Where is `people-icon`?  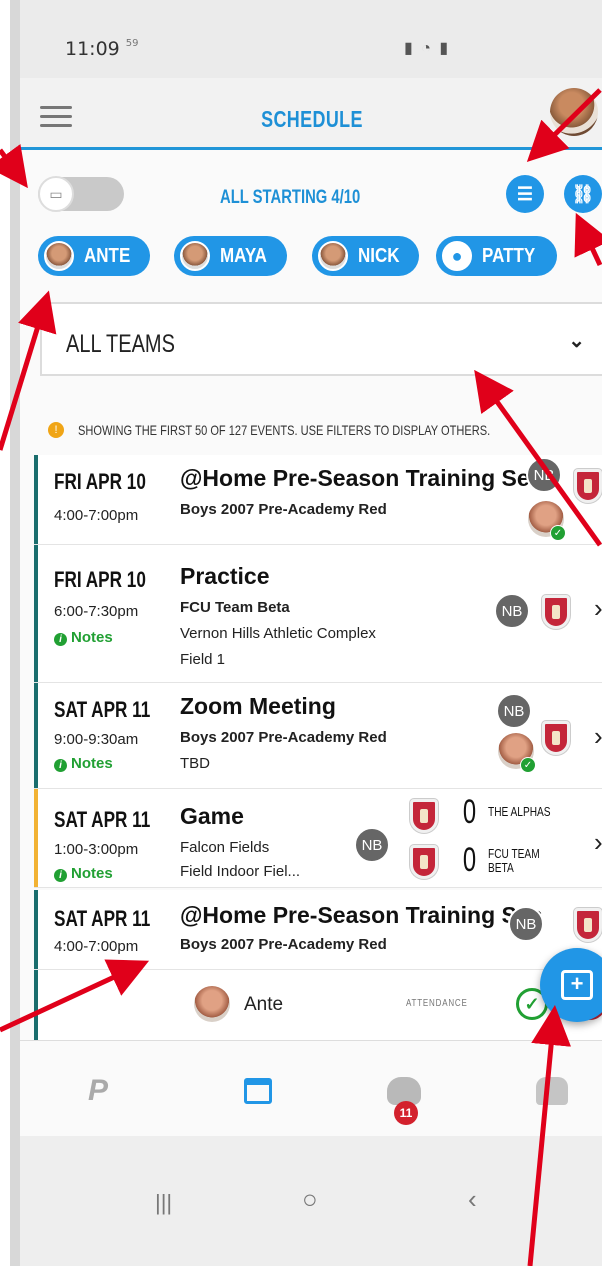
people-icon is located at coordinates (552, 1091).